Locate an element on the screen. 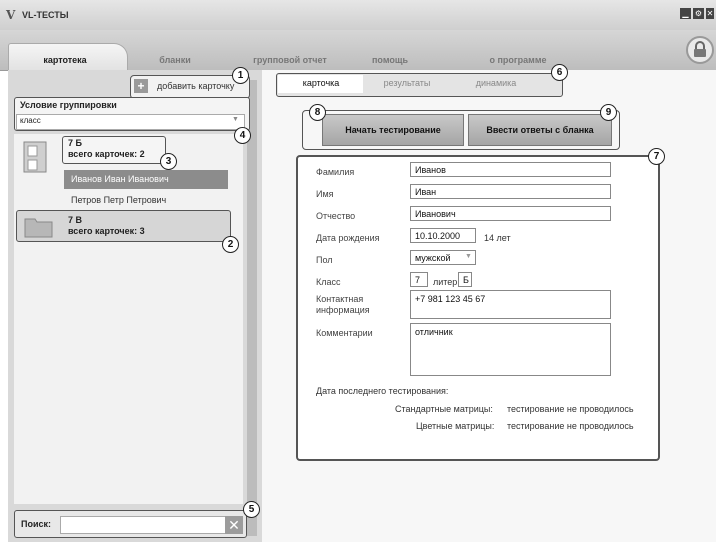 The image size is (716, 542). lock-icon is located at coordinates (700, 49).